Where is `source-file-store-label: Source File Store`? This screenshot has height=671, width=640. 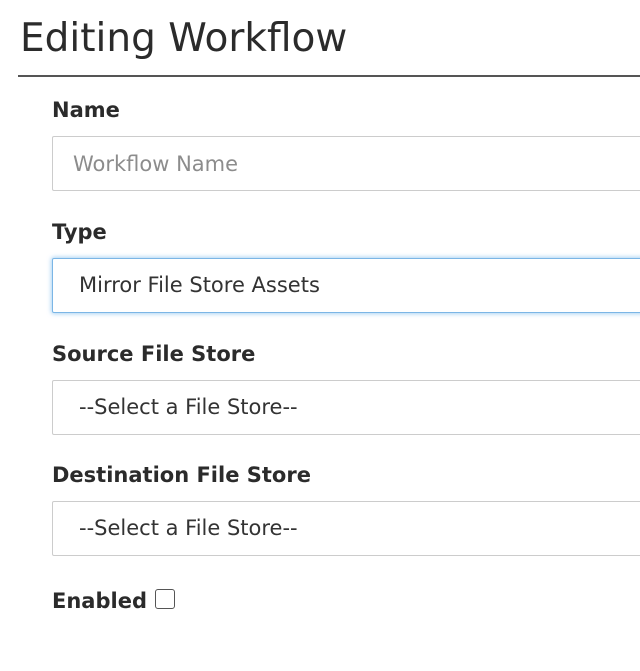
source-file-store-label: Source File Store is located at coordinates (154, 354).